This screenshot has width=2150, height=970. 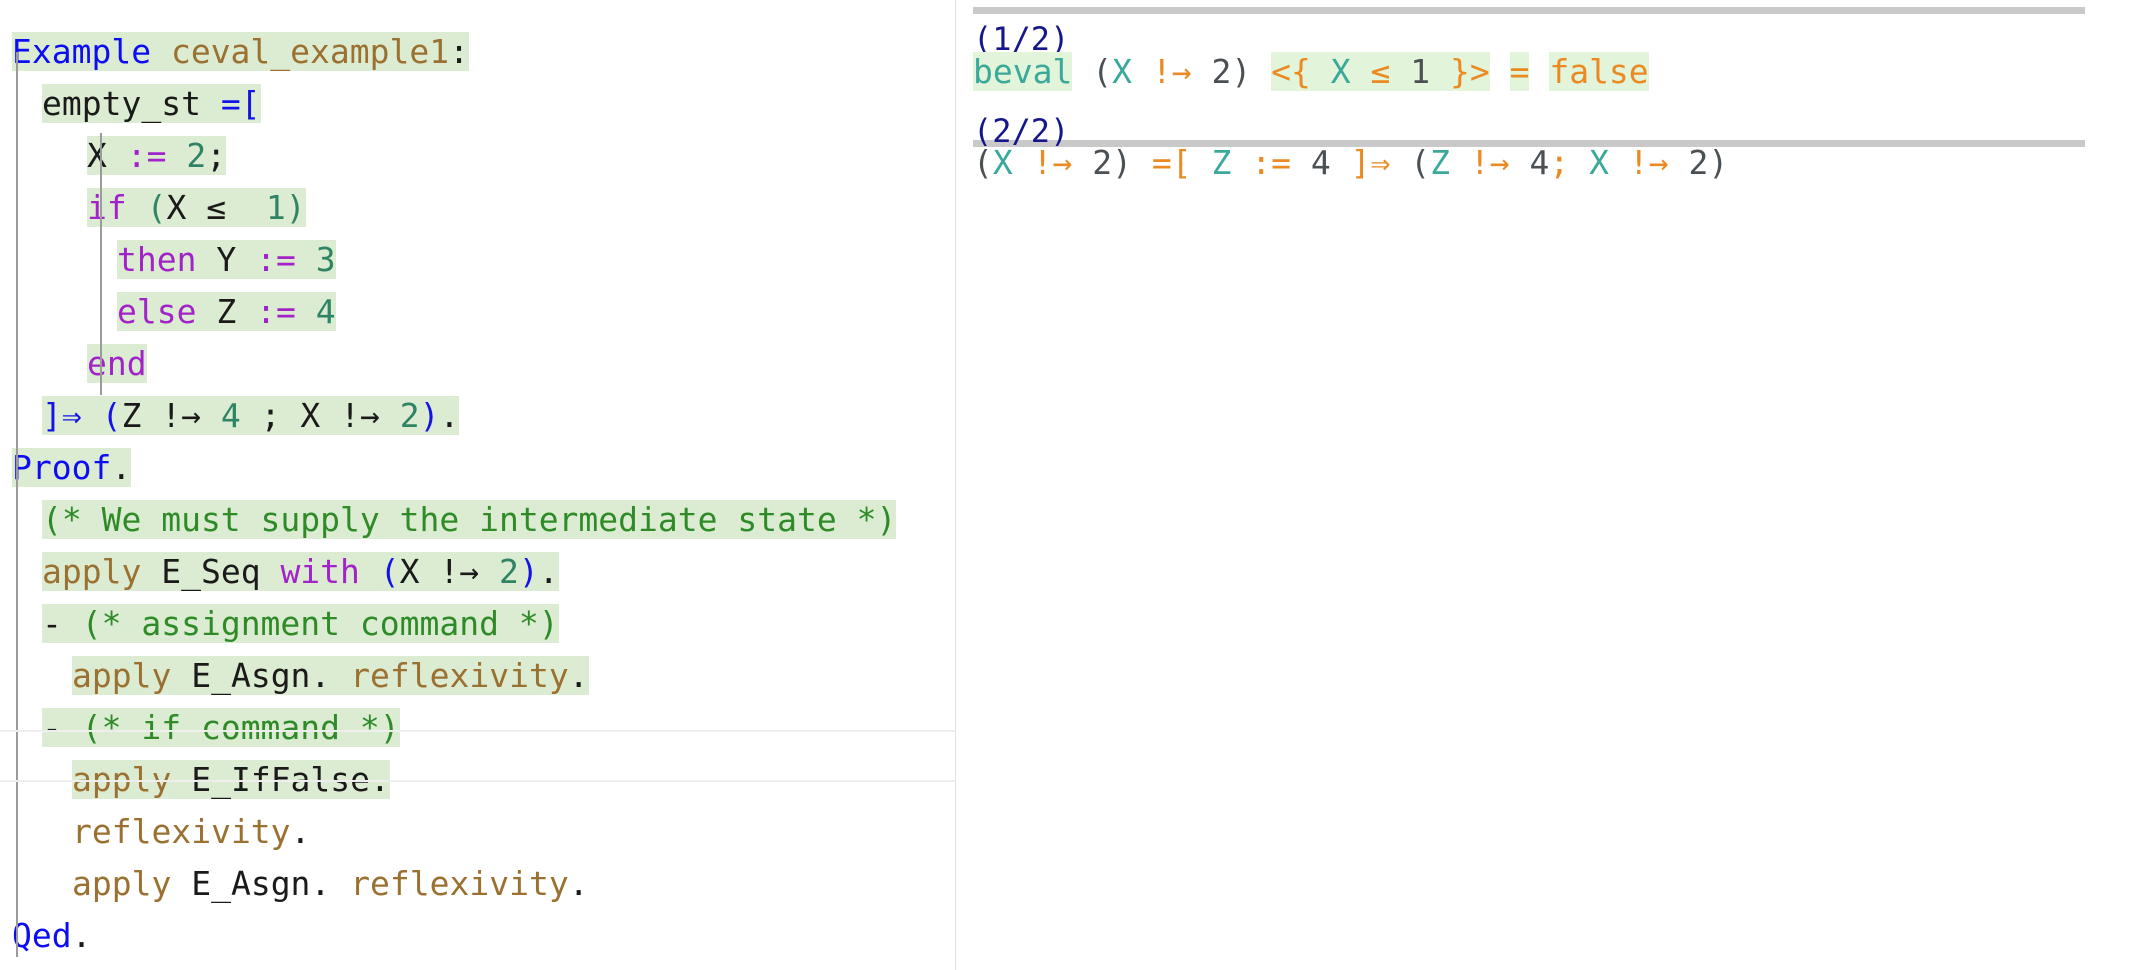 What do you see at coordinates (45, 936) in the screenshot?
I see `code-line: Qed.` at bounding box center [45, 936].